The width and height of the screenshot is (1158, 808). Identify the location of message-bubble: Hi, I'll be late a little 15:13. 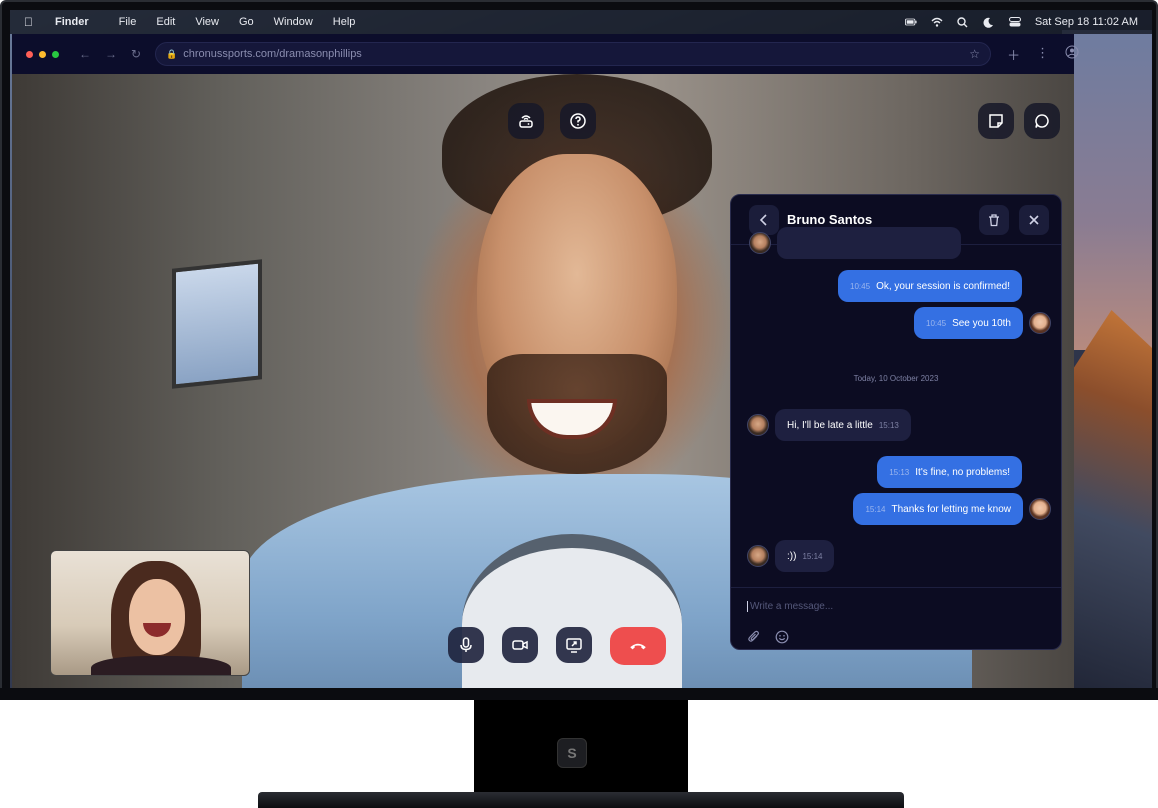
(843, 425).